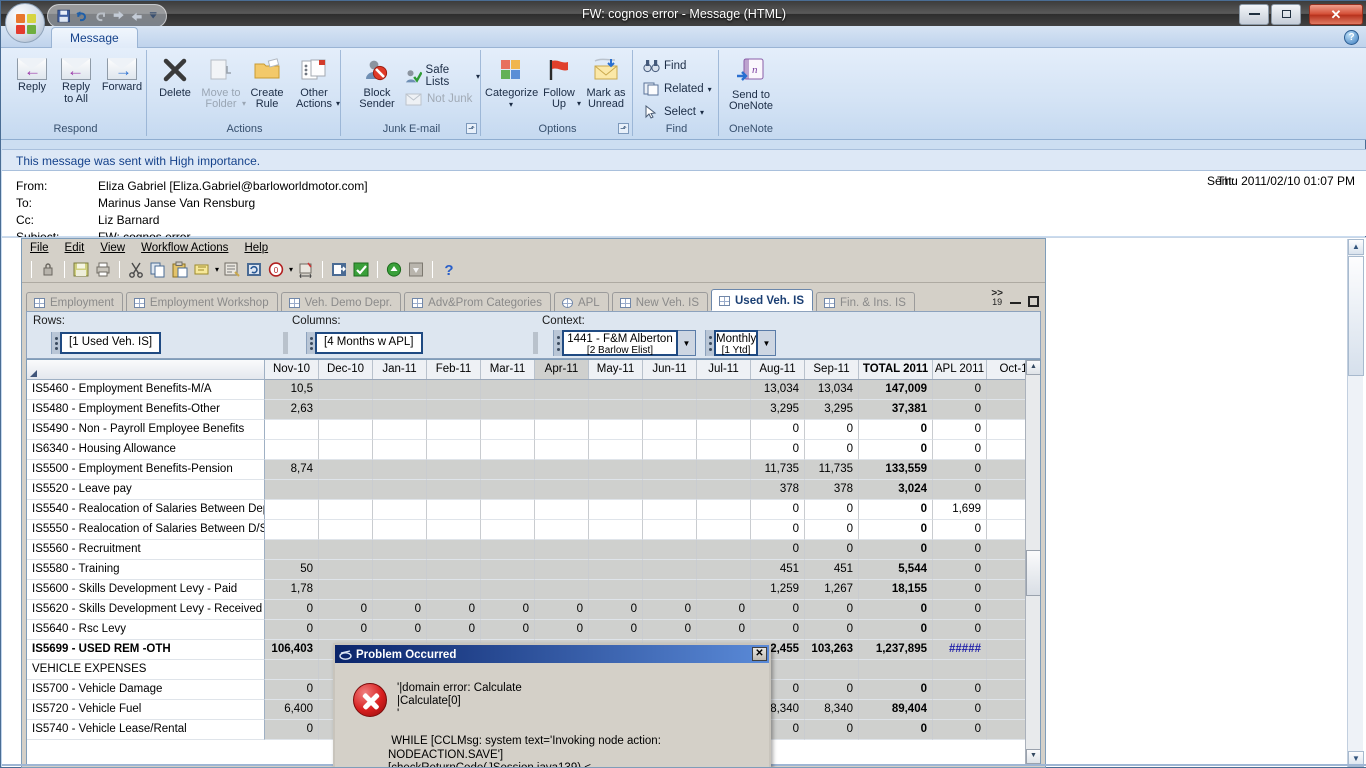 The height and width of the screenshot is (768, 1366). What do you see at coordinates (997, 298) in the screenshot?
I see `tab-overflow-button: >> 19` at bounding box center [997, 298].